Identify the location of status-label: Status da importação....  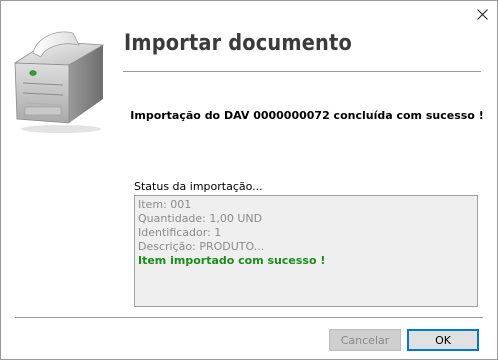
(198, 186).